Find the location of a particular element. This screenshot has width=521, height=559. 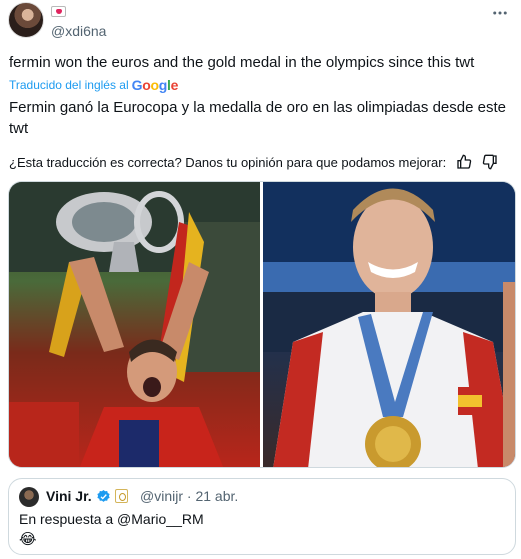

quoted-author-name-row: Vini Jr. is located at coordinates (87, 496).